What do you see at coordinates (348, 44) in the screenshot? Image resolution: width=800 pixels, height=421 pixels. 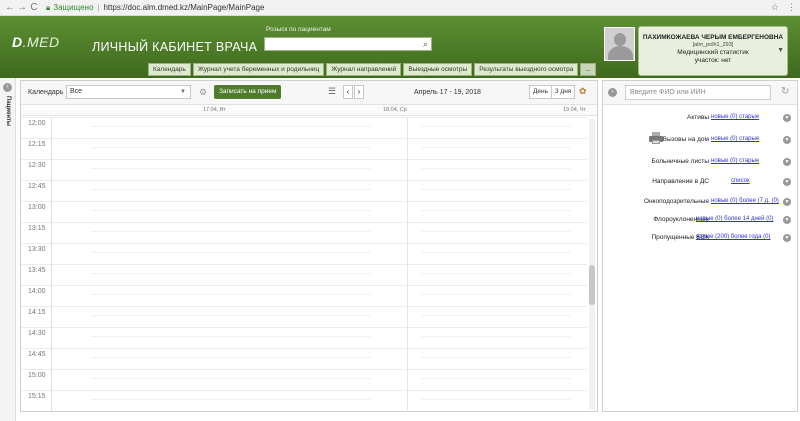 I see `patient-search-input: ⌕` at bounding box center [348, 44].